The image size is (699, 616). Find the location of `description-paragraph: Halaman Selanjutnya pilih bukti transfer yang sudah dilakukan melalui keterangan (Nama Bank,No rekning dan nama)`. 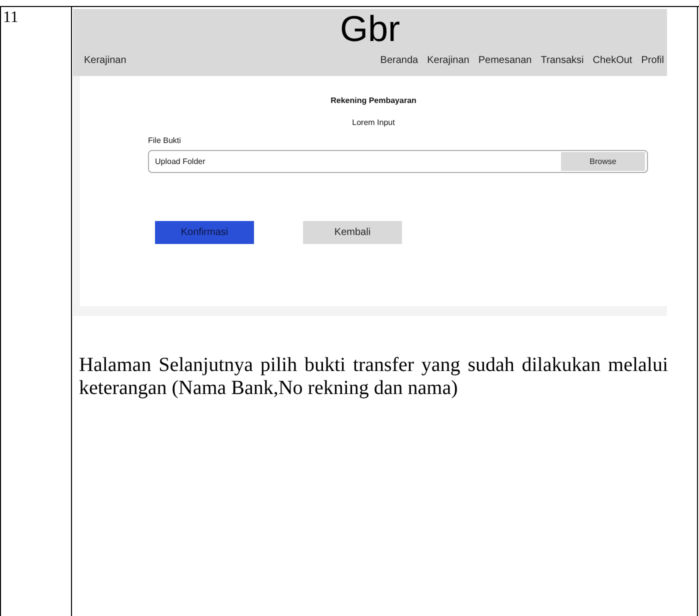

description-paragraph: Halaman Selanjutnya pilih bukti transfer yang sudah dilakukan melalui keterangan (Nama Bank,No rekning dan nama) is located at coordinates (373, 377).